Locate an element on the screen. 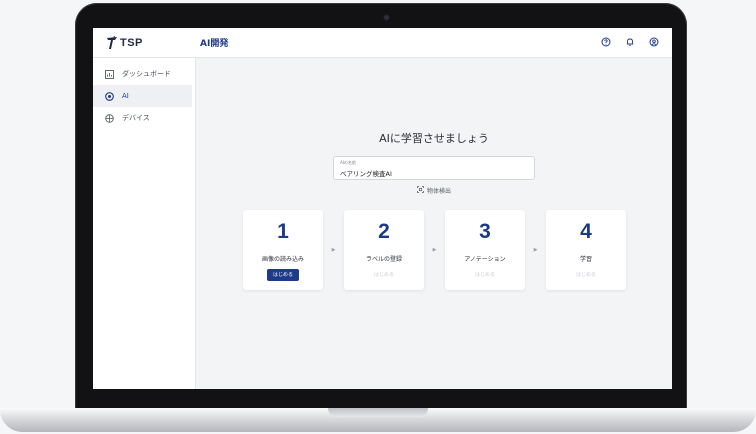 This screenshot has height=434, width=756. start-button-step-3: はじめる is located at coordinates (484, 275).